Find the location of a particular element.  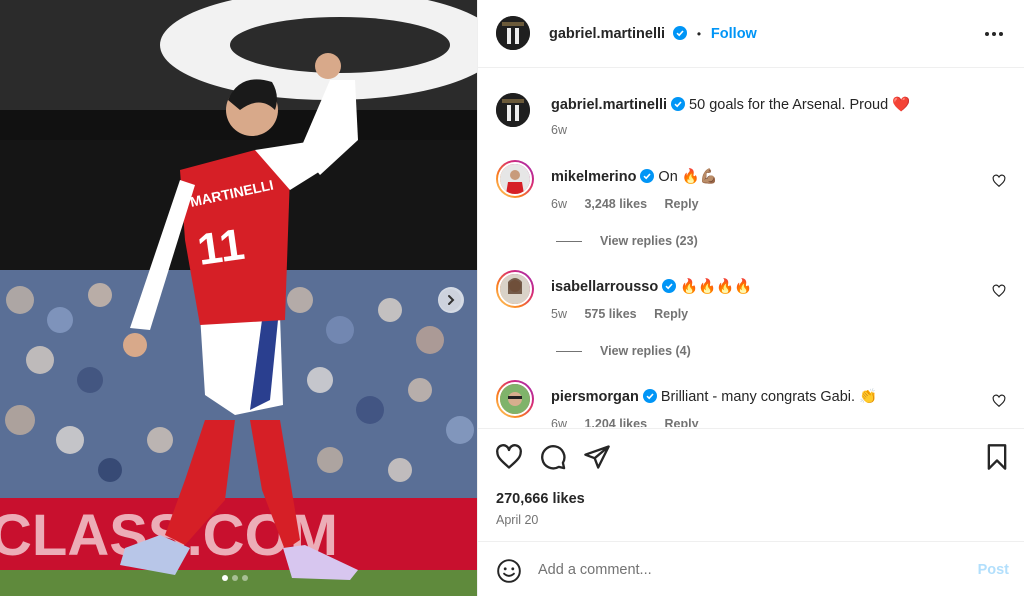

caption-age: 6w is located at coordinates (559, 130).